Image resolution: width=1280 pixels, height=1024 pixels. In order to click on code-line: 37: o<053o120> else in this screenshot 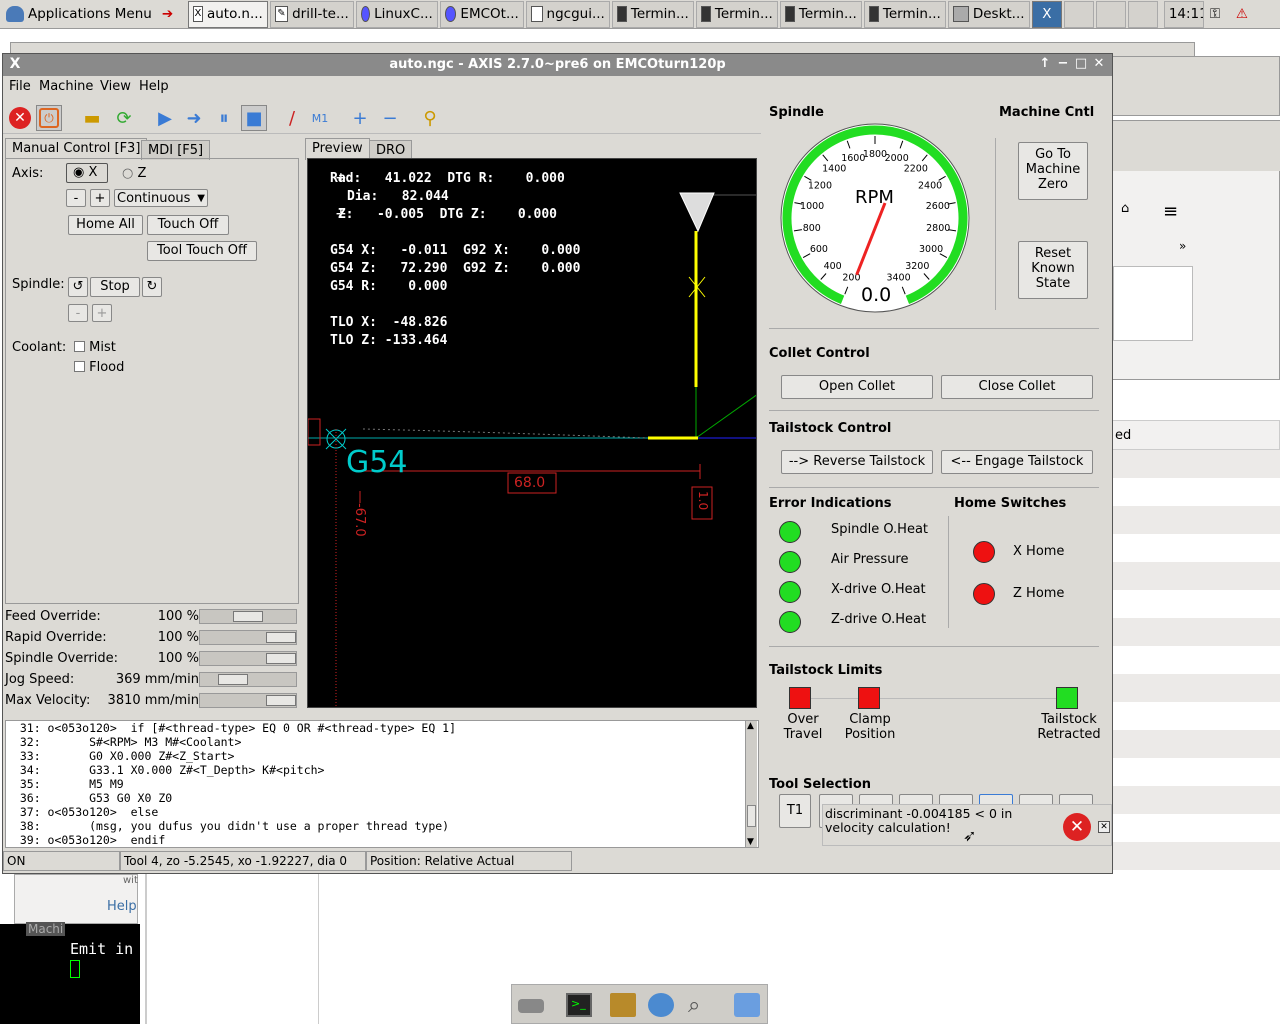, I will do `click(382, 812)`.